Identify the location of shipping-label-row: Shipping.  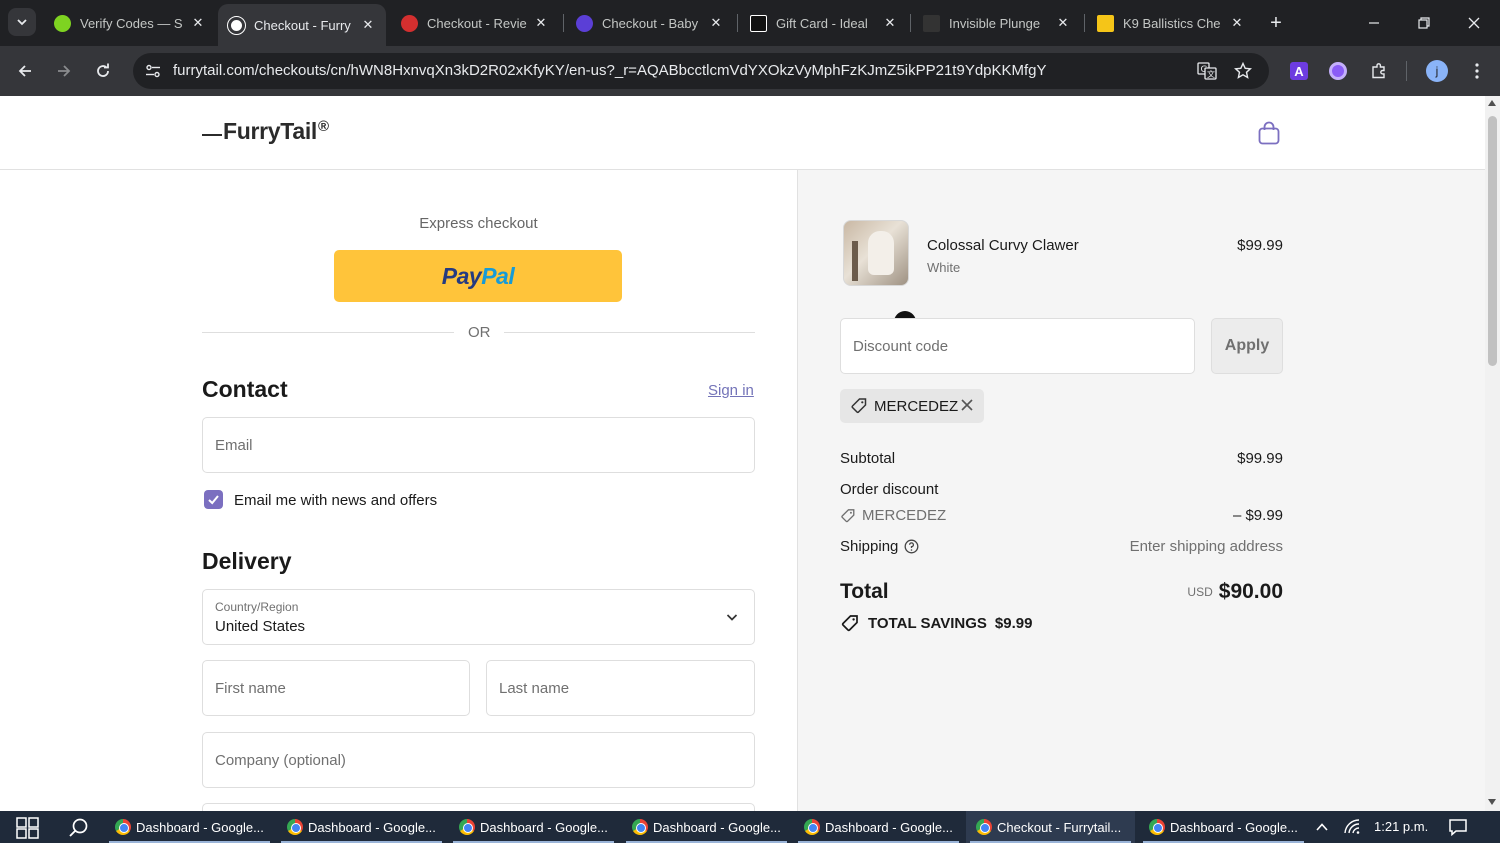
(879, 546).